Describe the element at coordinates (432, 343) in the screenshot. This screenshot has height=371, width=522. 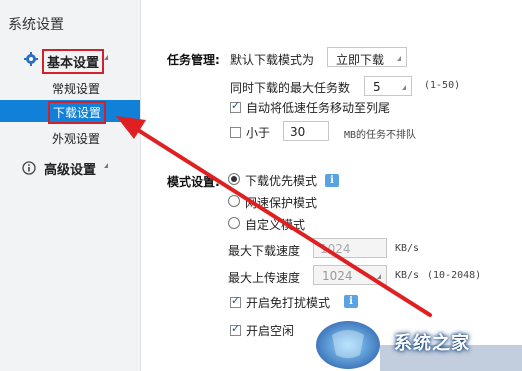
I see `watermark-text: 系统之家` at that location.